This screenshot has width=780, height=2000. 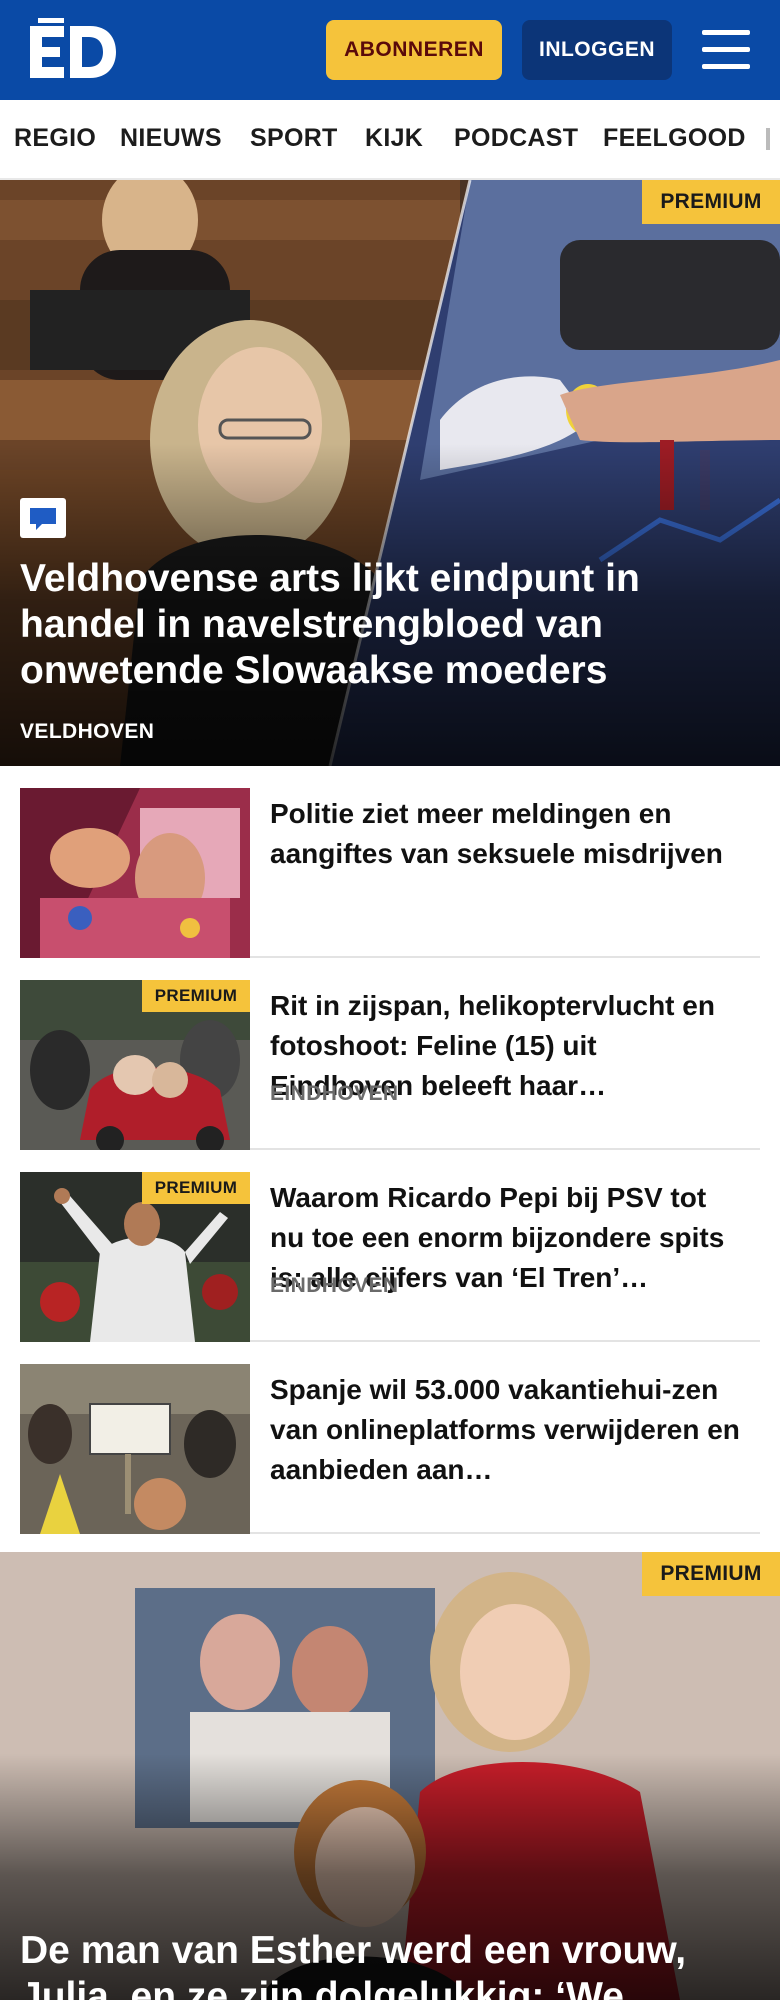 What do you see at coordinates (171, 138) in the screenshot?
I see `nav-item-nieuws: NIEUWS` at bounding box center [171, 138].